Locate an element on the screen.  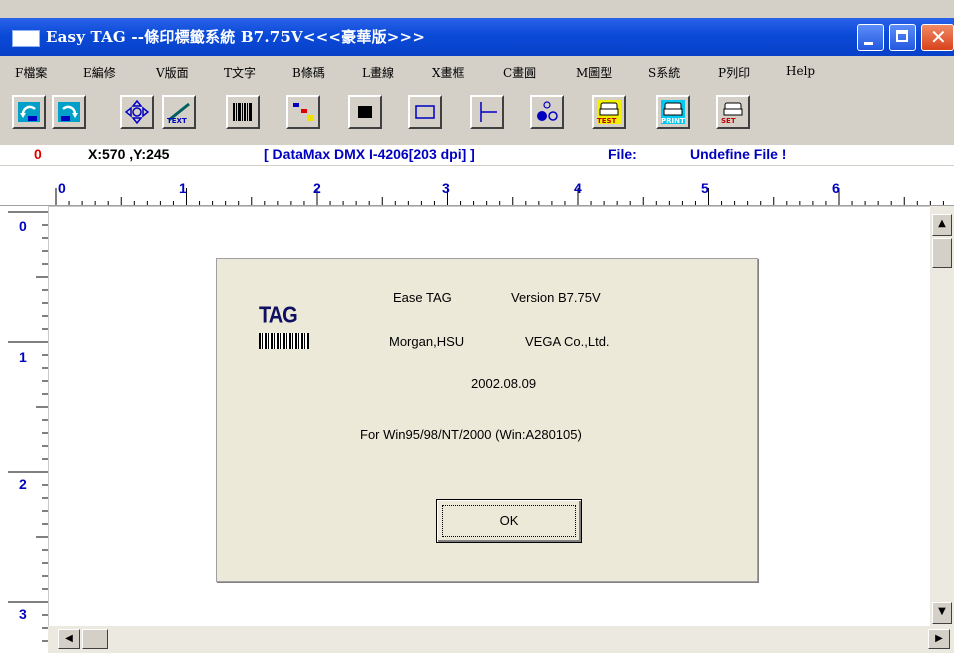
author-name: Morgan,HSU is located at coordinates (427, 341).